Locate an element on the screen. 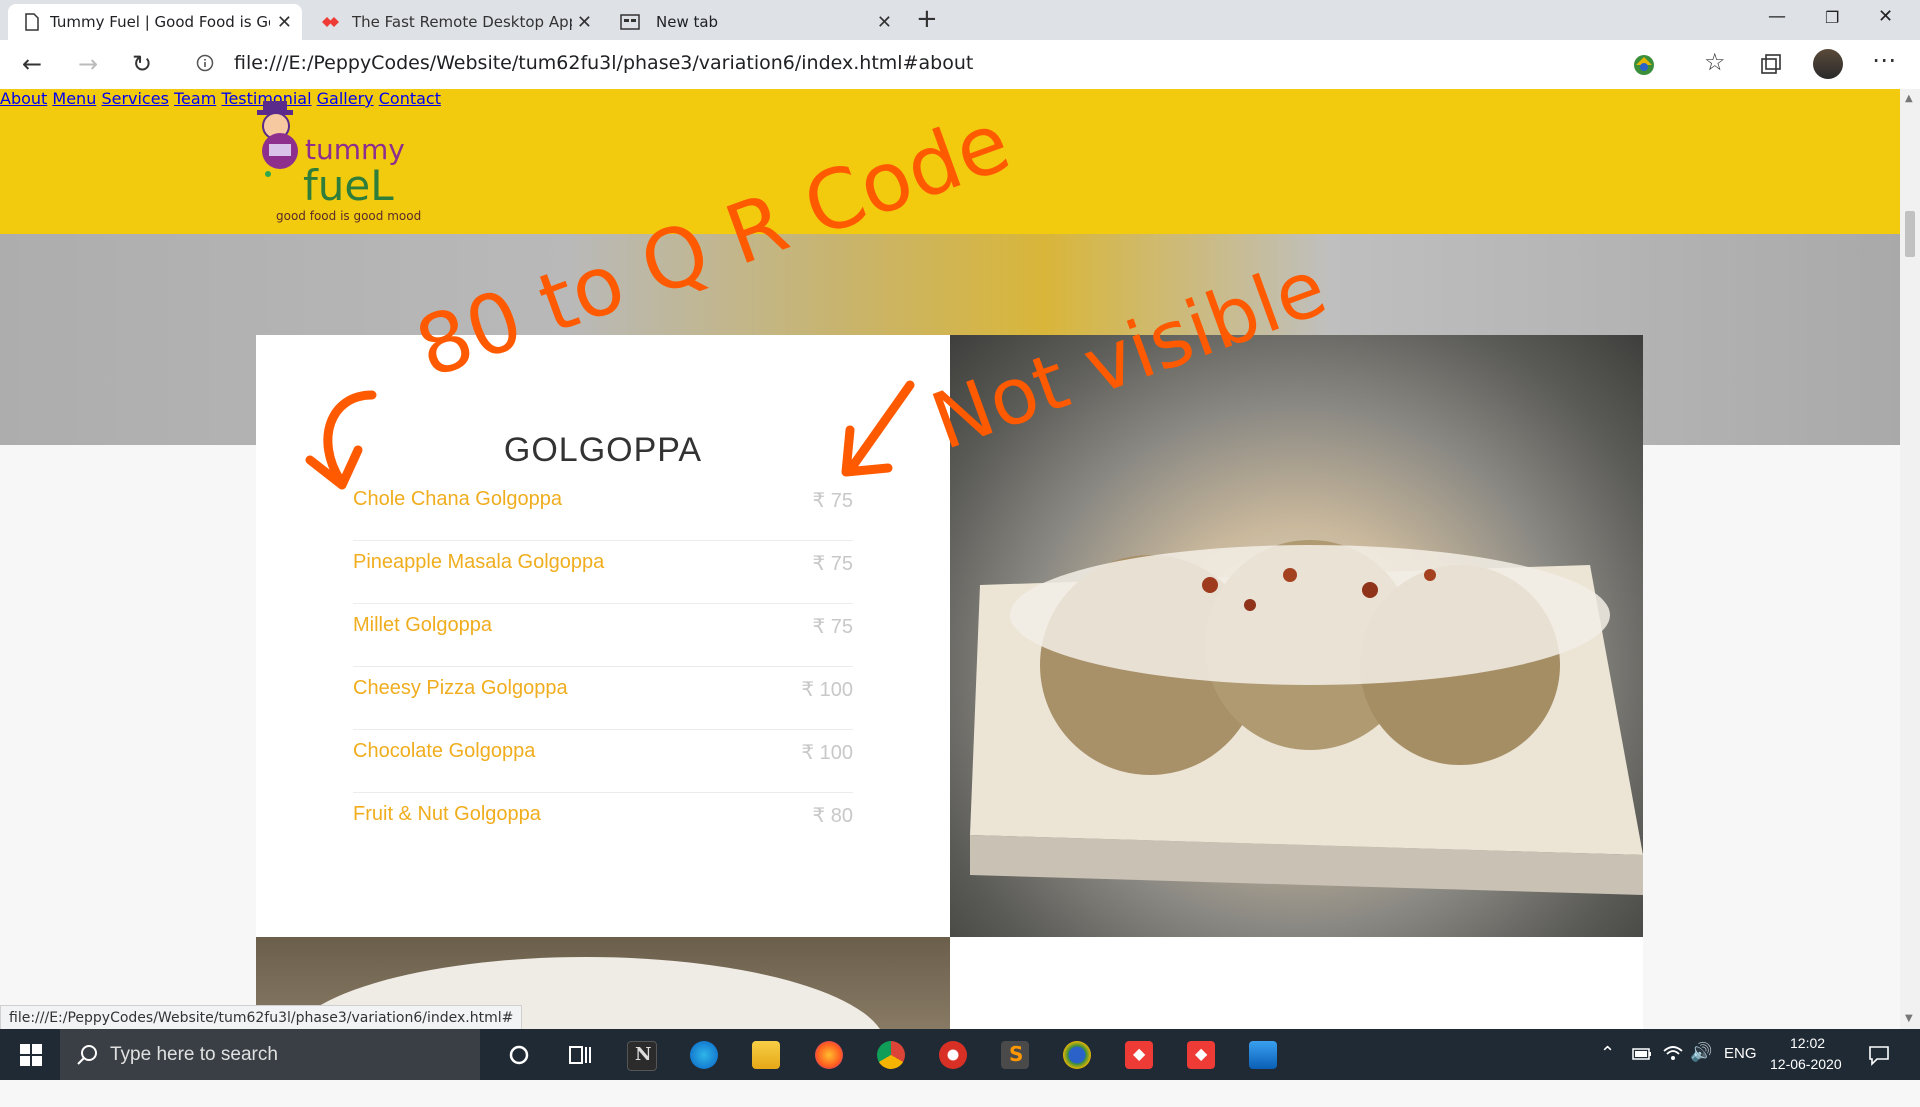 This screenshot has width=1920, height=1107. logo-tagline: good food is good mood is located at coordinates (349, 216).